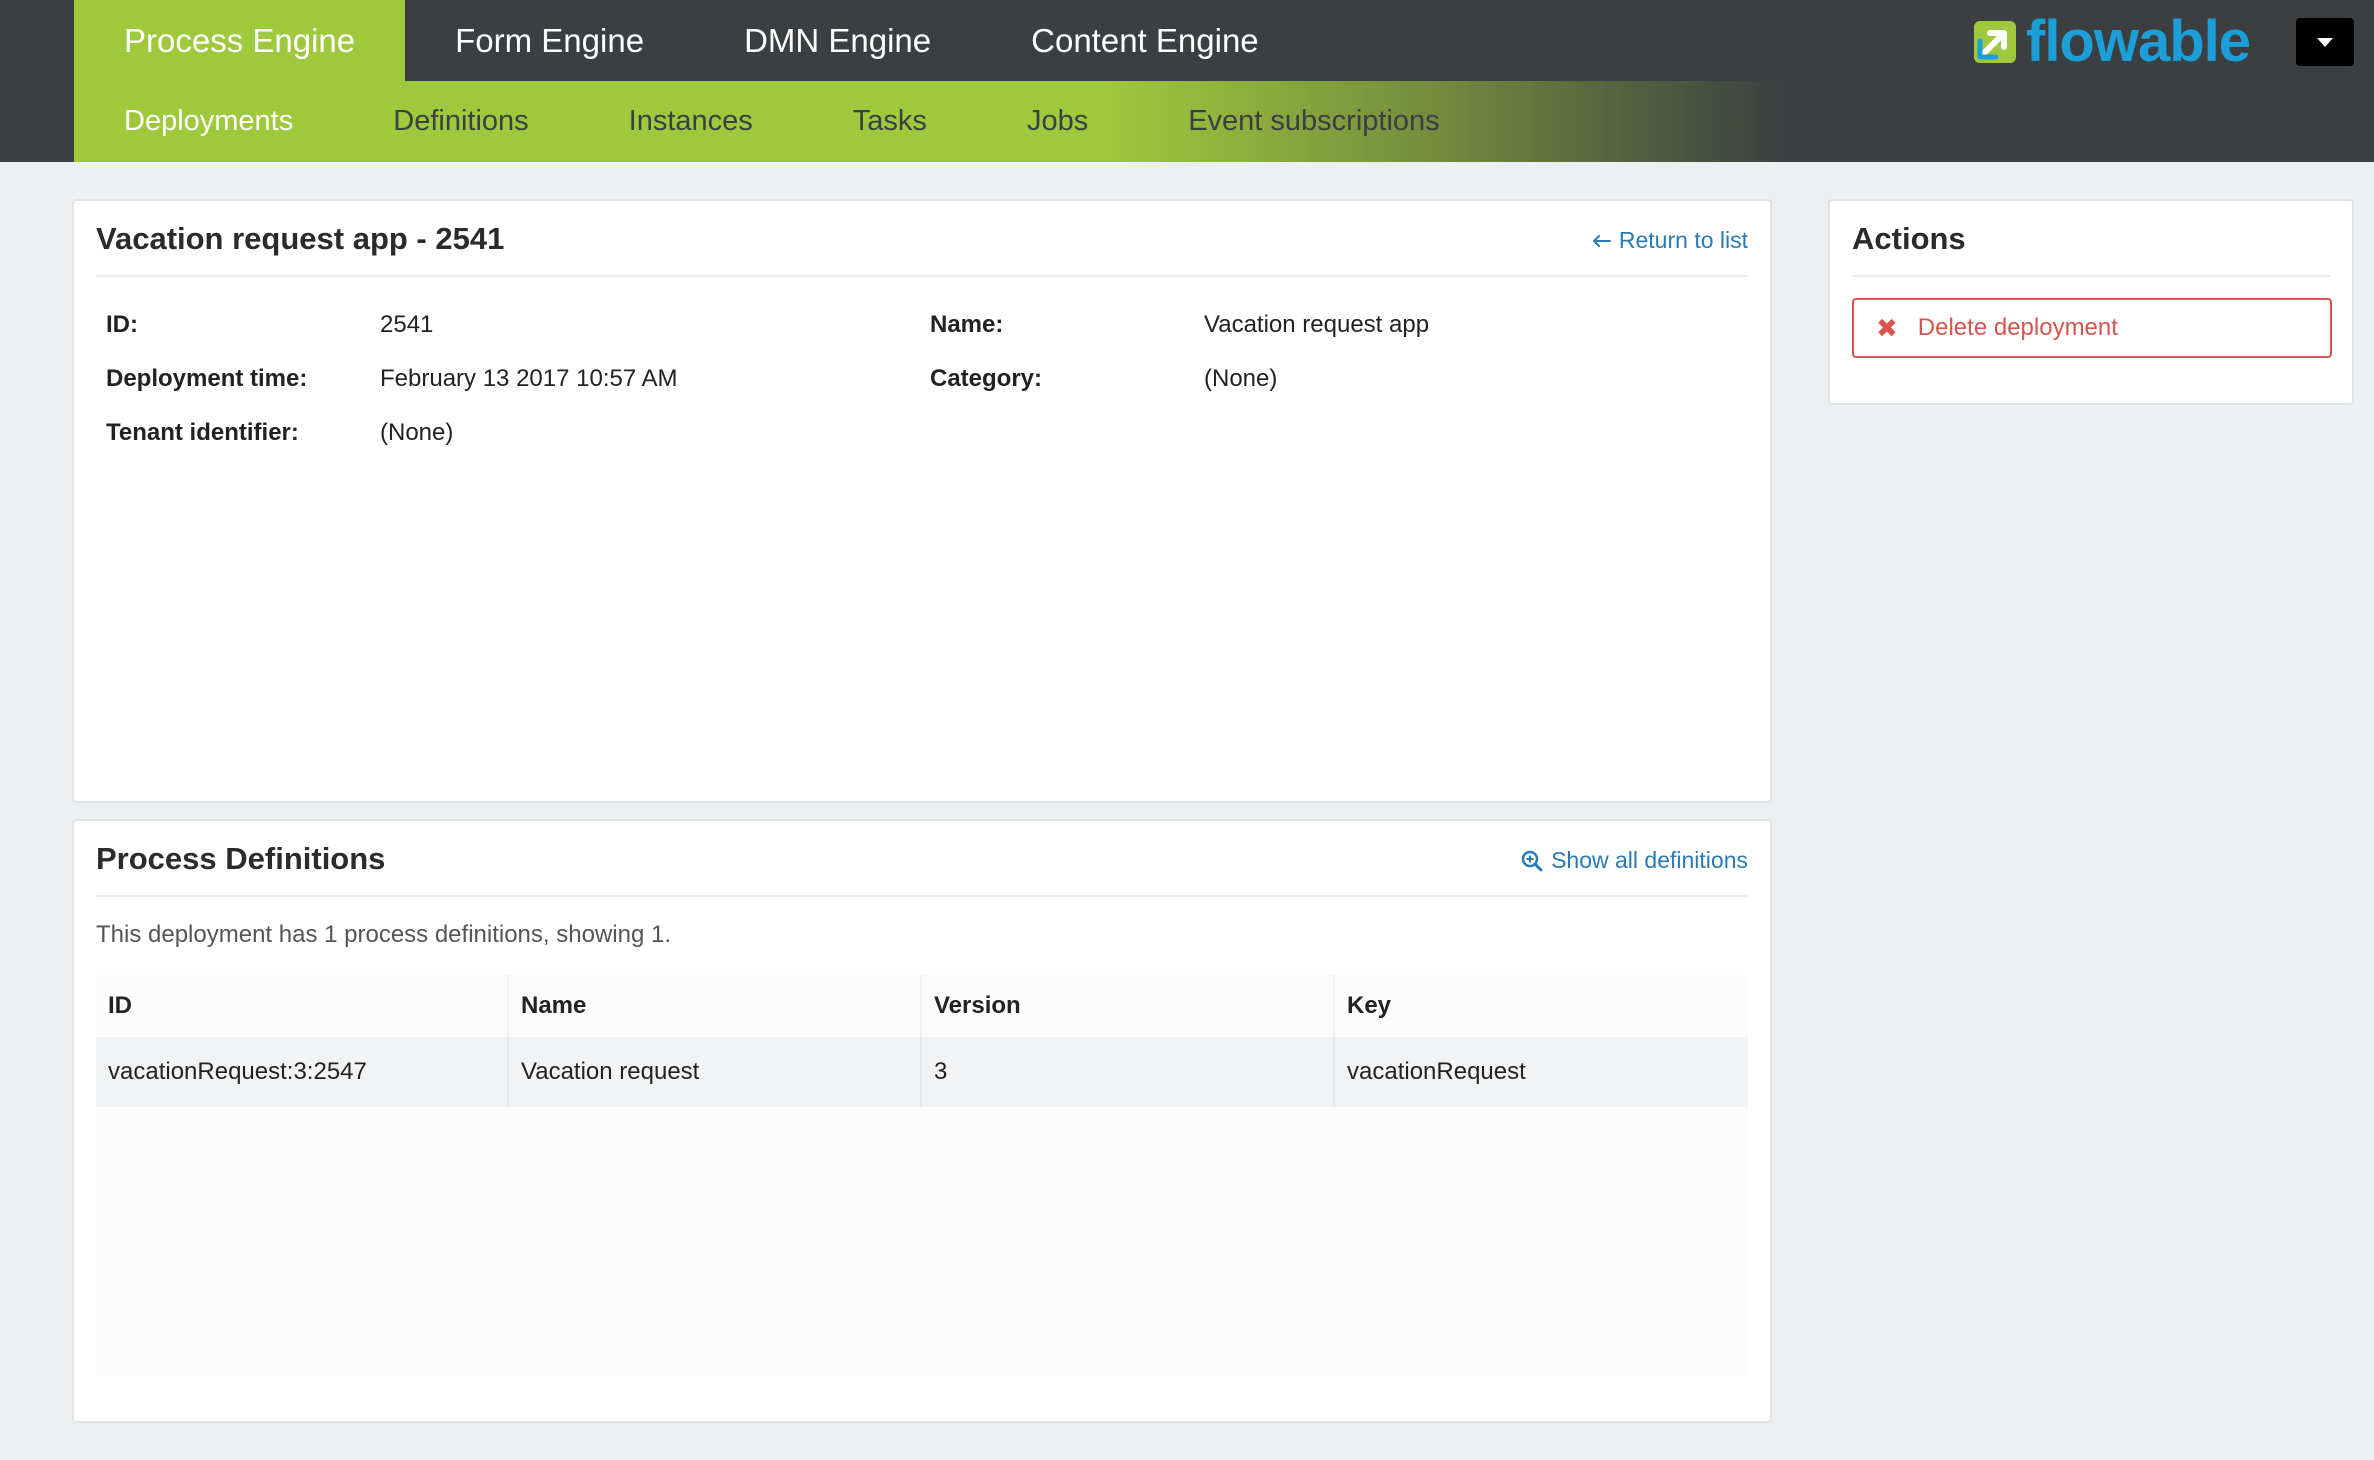 This screenshot has width=2374, height=1460. What do you see at coordinates (407, 324) in the screenshot?
I see `id-value: 2541` at bounding box center [407, 324].